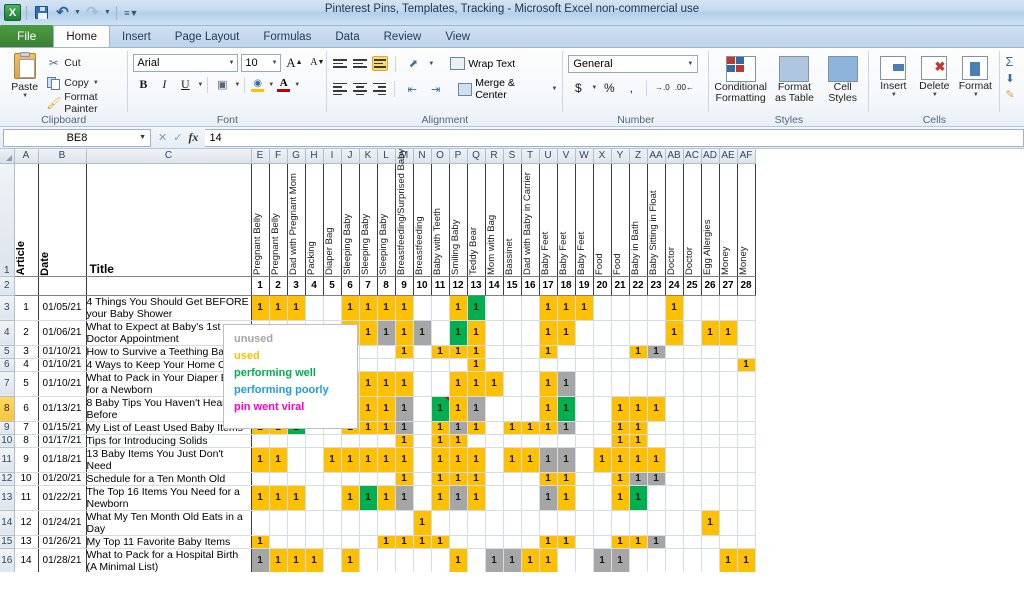  Describe the element at coordinates (662, 87) in the screenshot. I see `increase-decimal-button: →.0` at that location.